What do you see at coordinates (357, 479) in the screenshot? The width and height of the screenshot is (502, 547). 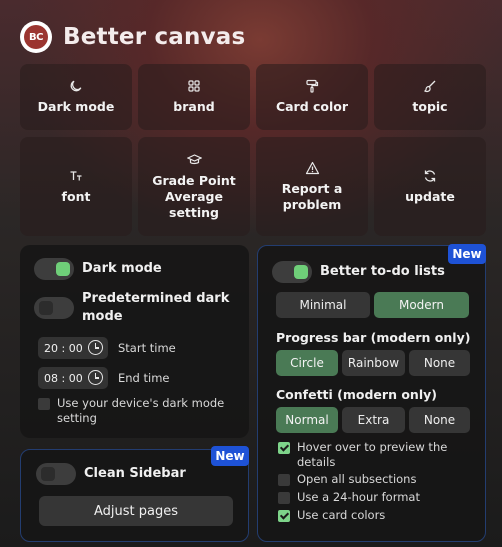 I see `open-subsections-label: Open all subsections` at bounding box center [357, 479].